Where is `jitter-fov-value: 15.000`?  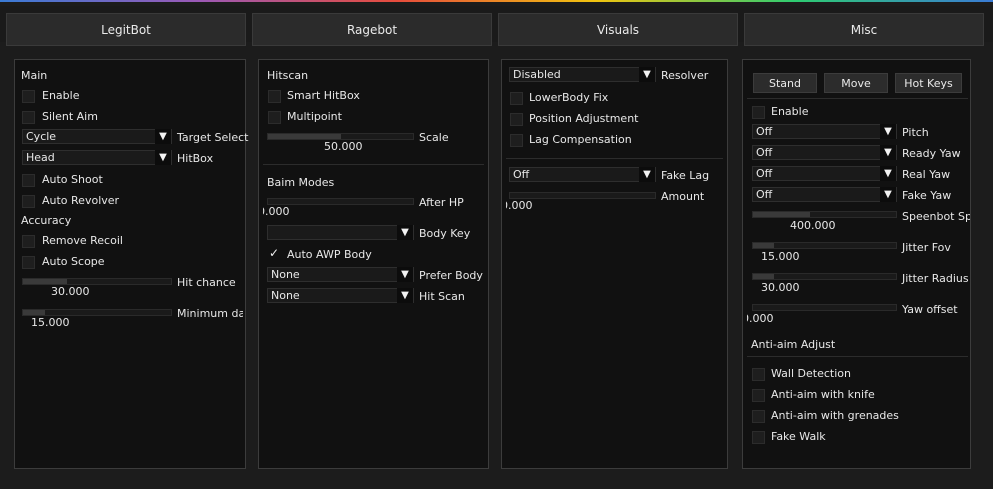 jitter-fov-value: 15.000 is located at coordinates (780, 256).